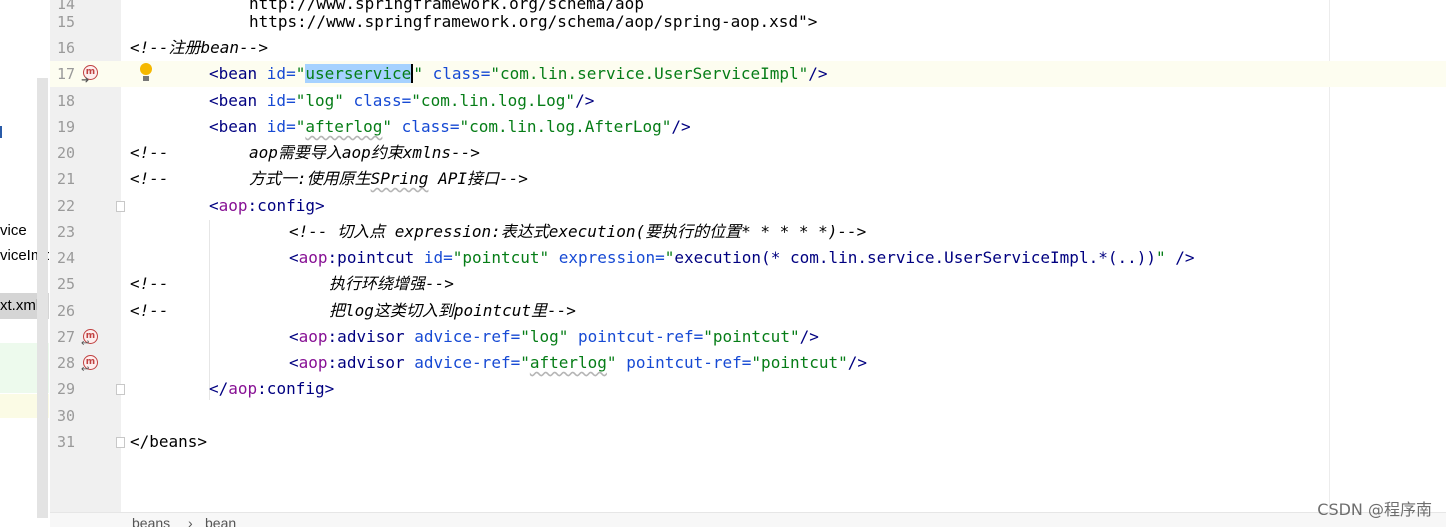 This screenshot has width=1446, height=527. Describe the element at coordinates (65, 232) in the screenshot. I see `line-number: 23` at that location.